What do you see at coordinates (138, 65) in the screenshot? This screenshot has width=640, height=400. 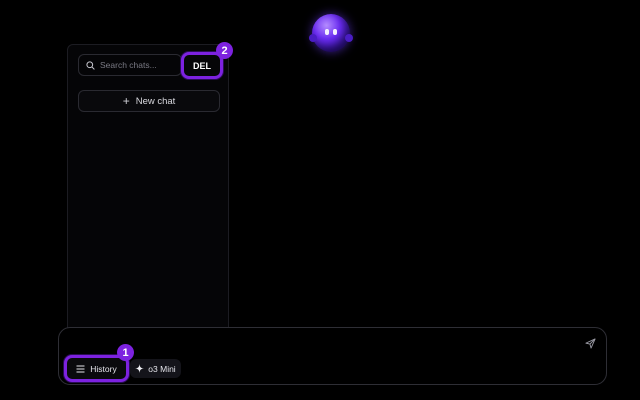 I see `search-input` at bounding box center [138, 65].